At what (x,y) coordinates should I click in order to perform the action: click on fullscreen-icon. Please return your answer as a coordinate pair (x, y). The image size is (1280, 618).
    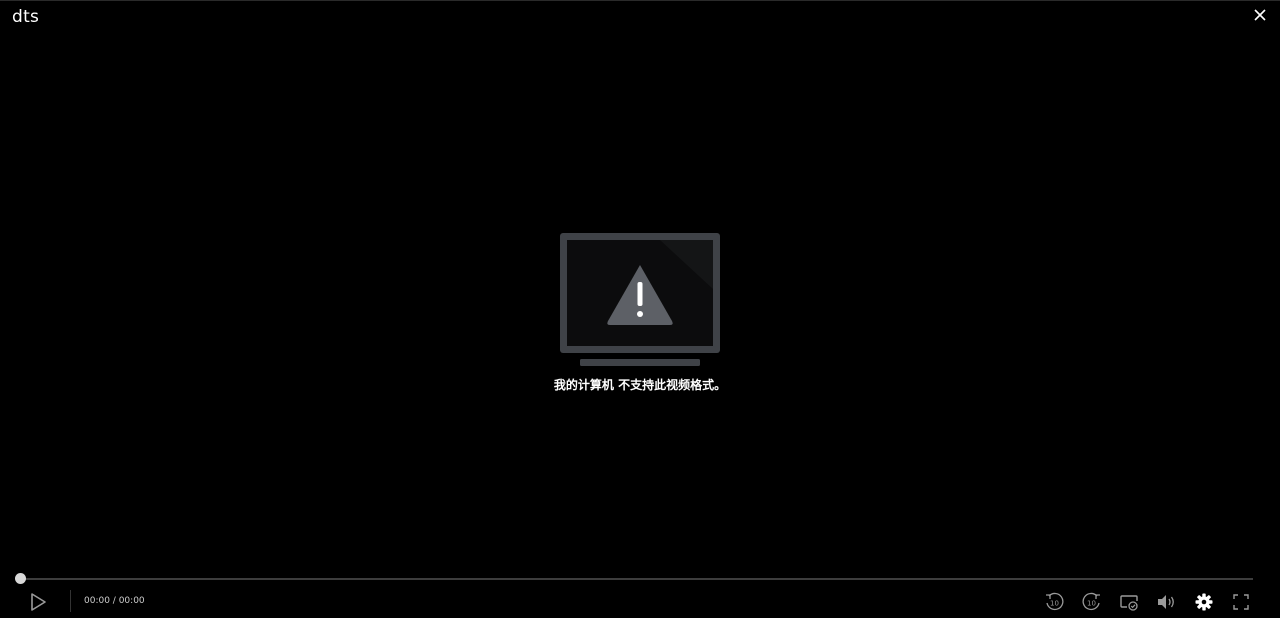
    Looking at the image, I should click on (1241, 602).